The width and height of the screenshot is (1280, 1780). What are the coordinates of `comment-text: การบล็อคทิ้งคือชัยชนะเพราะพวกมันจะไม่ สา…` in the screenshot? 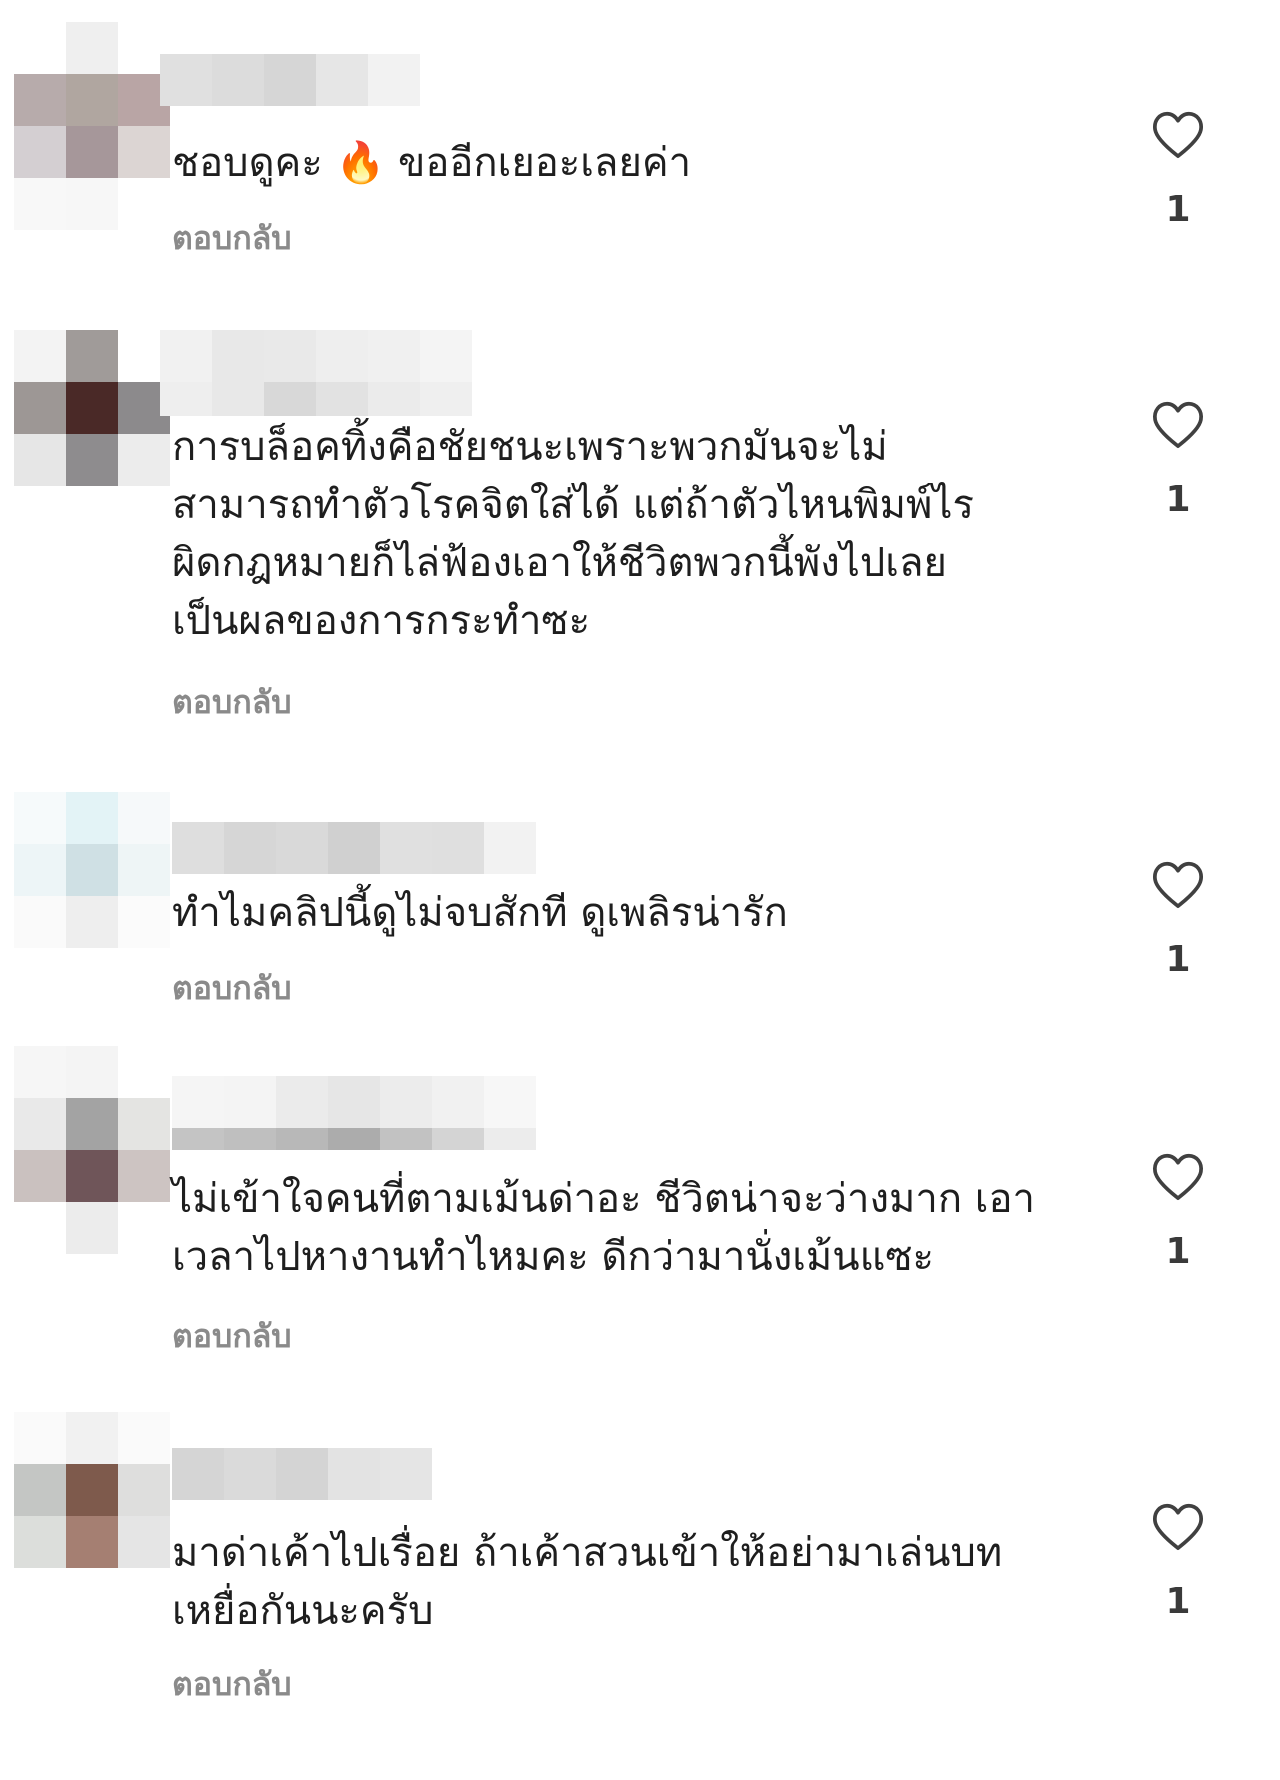 It's located at (573, 534).